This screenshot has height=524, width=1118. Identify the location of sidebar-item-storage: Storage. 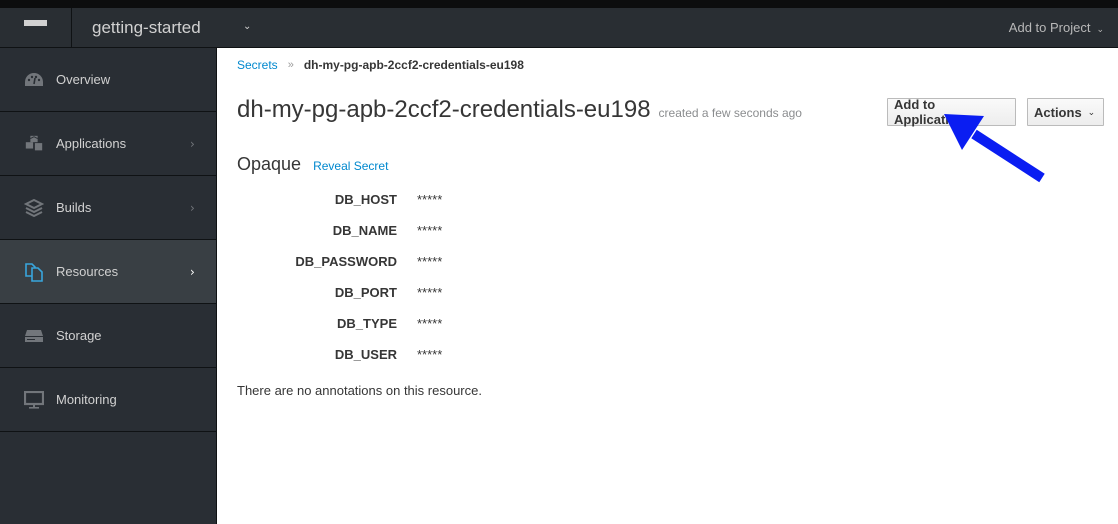
(108, 336).